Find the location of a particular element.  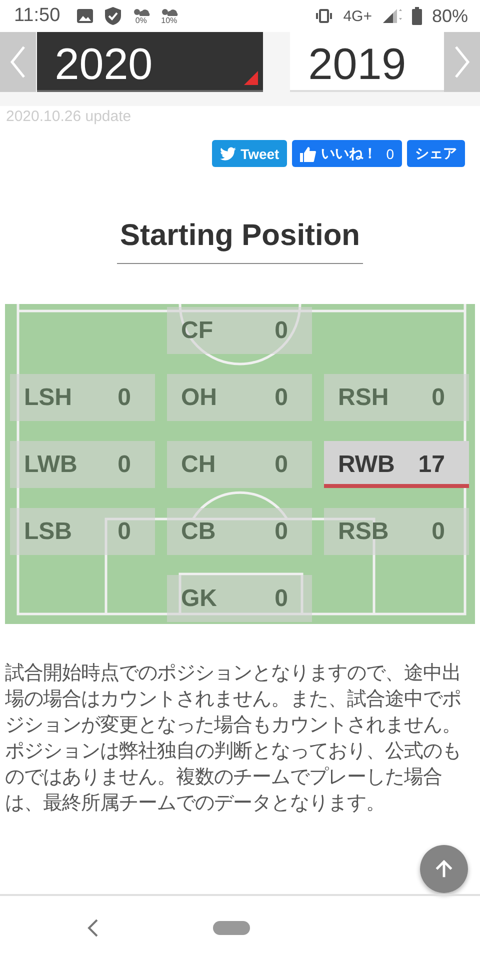

year-tab: 2019 is located at coordinates (367, 62).